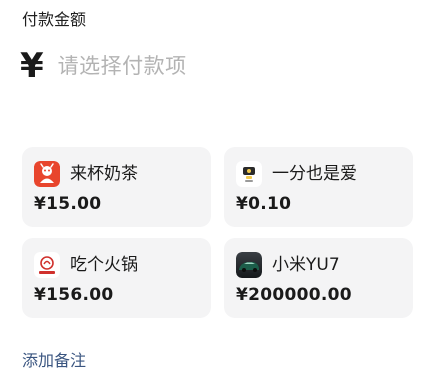 This screenshot has width=438, height=381. What do you see at coordinates (264, 204) in the screenshot?
I see `payment-item-price: ¥0.10` at bounding box center [264, 204].